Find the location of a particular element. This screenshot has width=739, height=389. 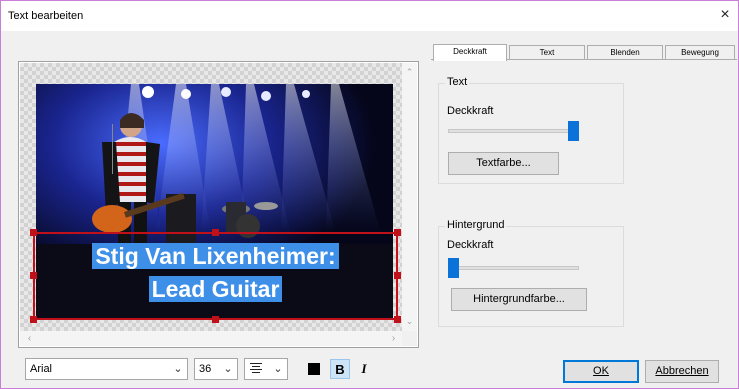

italic-button: I is located at coordinates (364, 369).